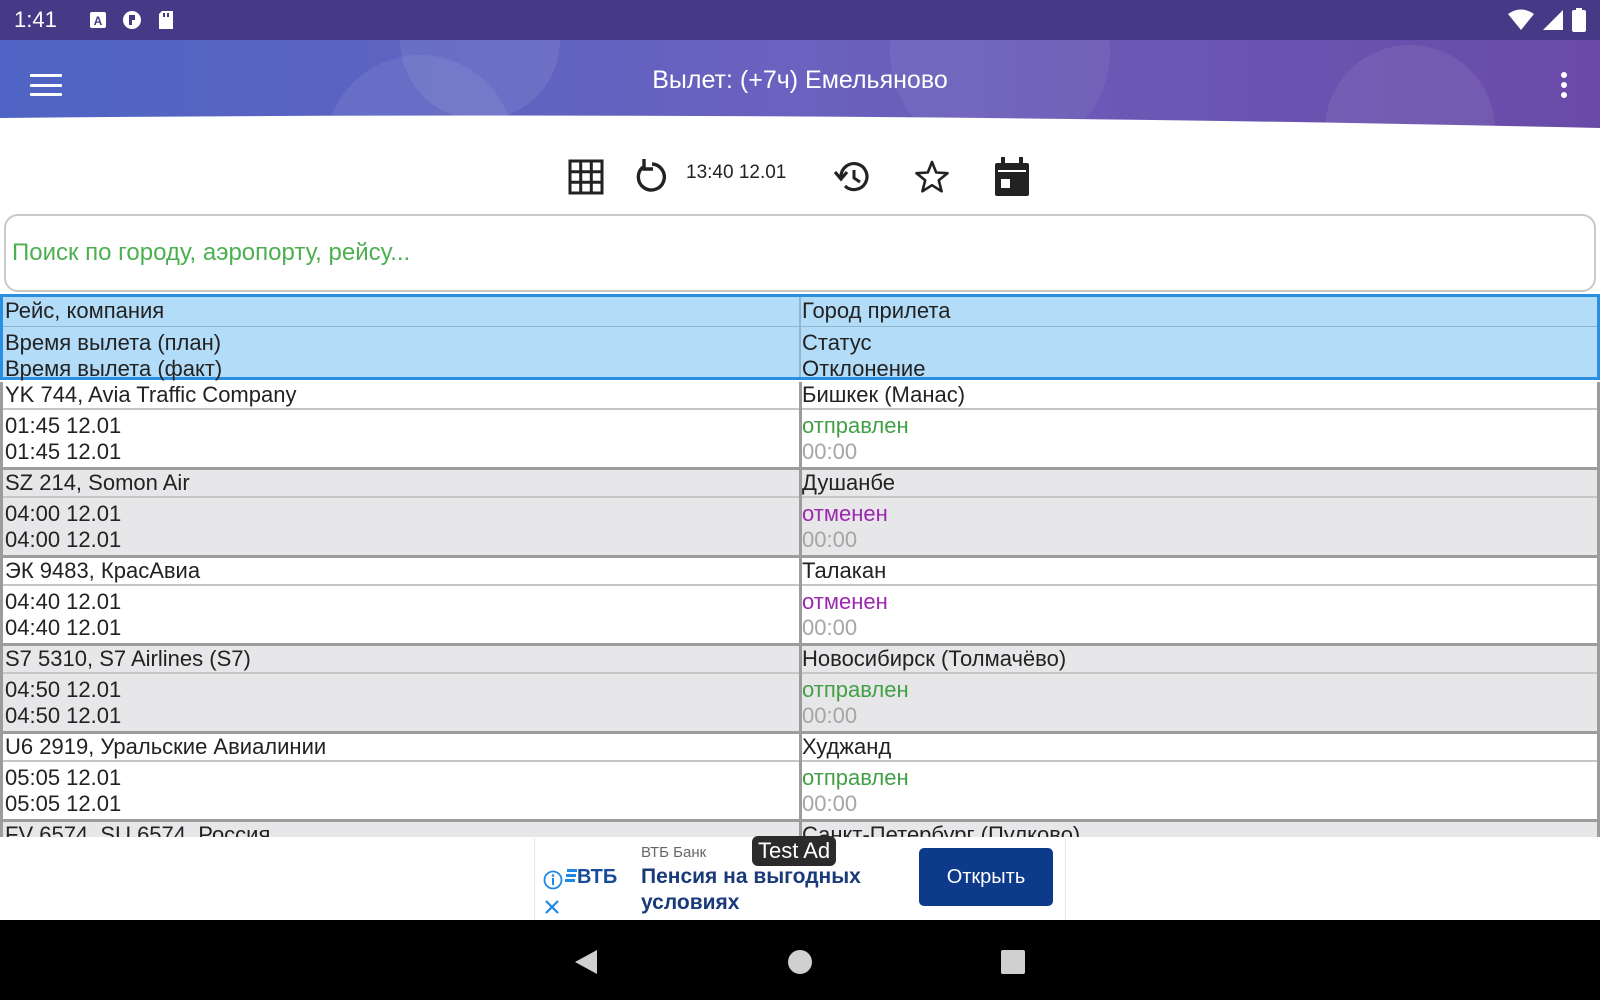 This screenshot has height=1000, width=1600. I want to click on planned-departure-time: 01:45 12.01, so click(63, 425).